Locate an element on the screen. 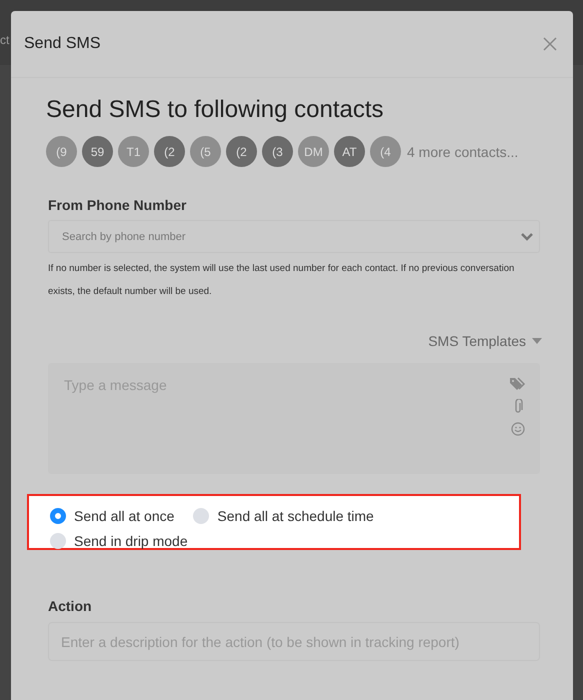  send-mode-radio: Send in drip mode is located at coordinates (119, 540).